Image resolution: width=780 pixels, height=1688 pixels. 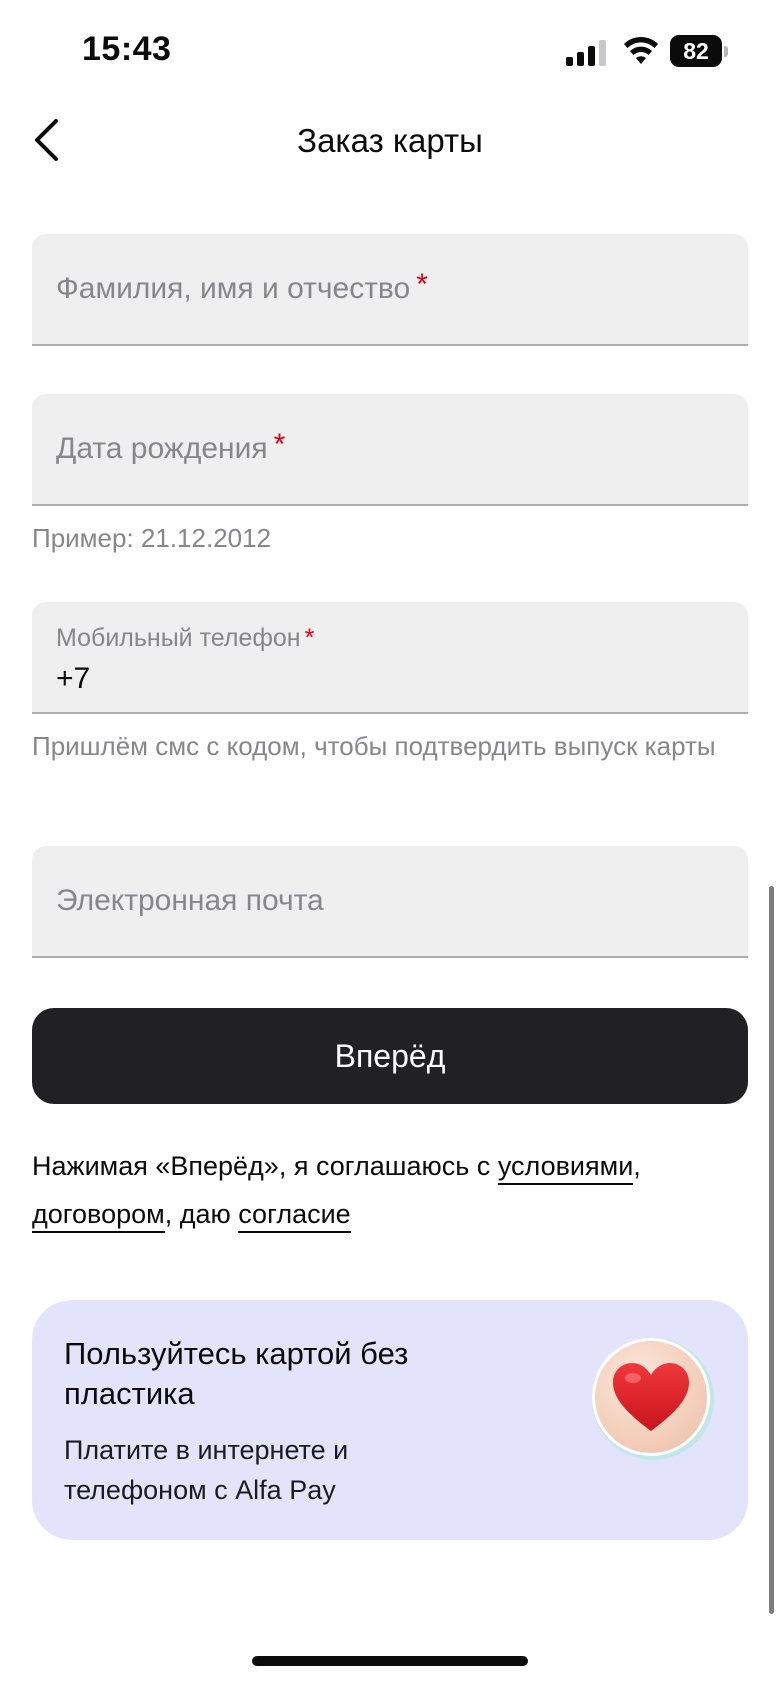 What do you see at coordinates (390, 1661) in the screenshot?
I see `home-indicator` at bounding box center [390, 1661].